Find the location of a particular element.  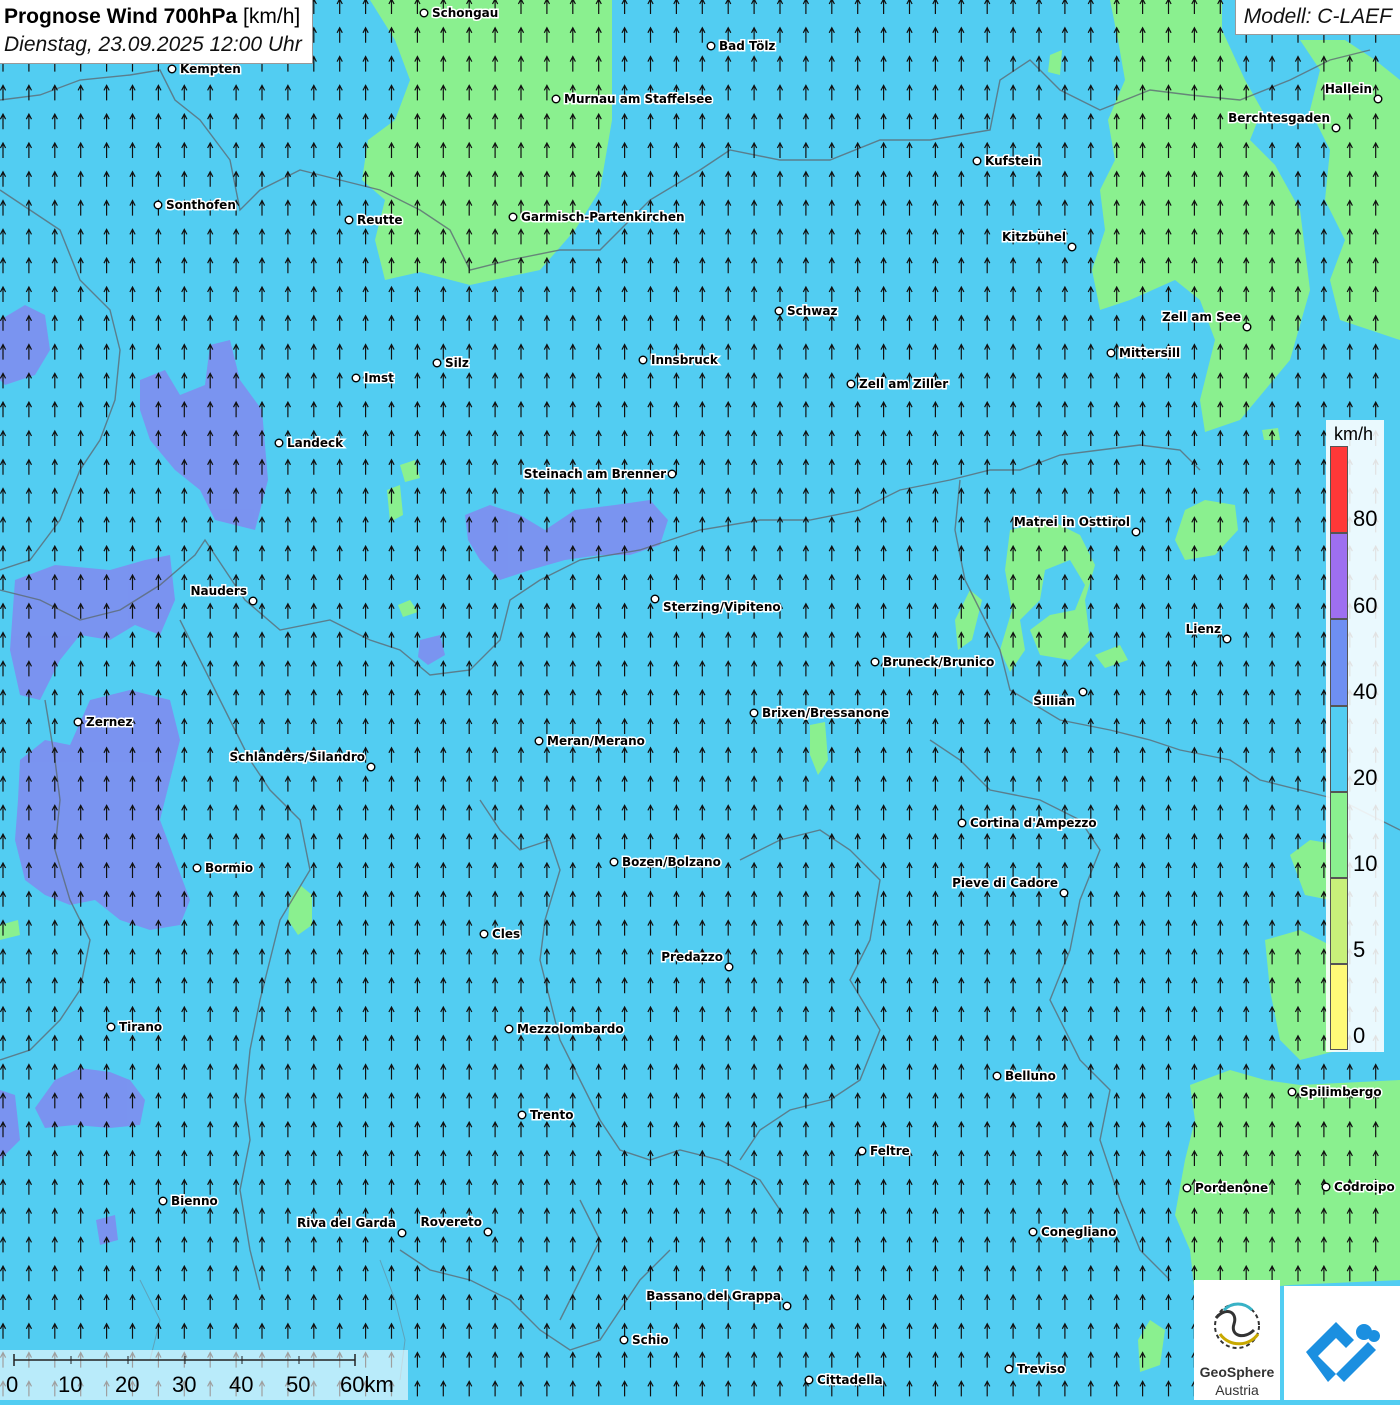

city-brixen-bressanone: Brixen/Bressanone is located at coordinates (820, 713).